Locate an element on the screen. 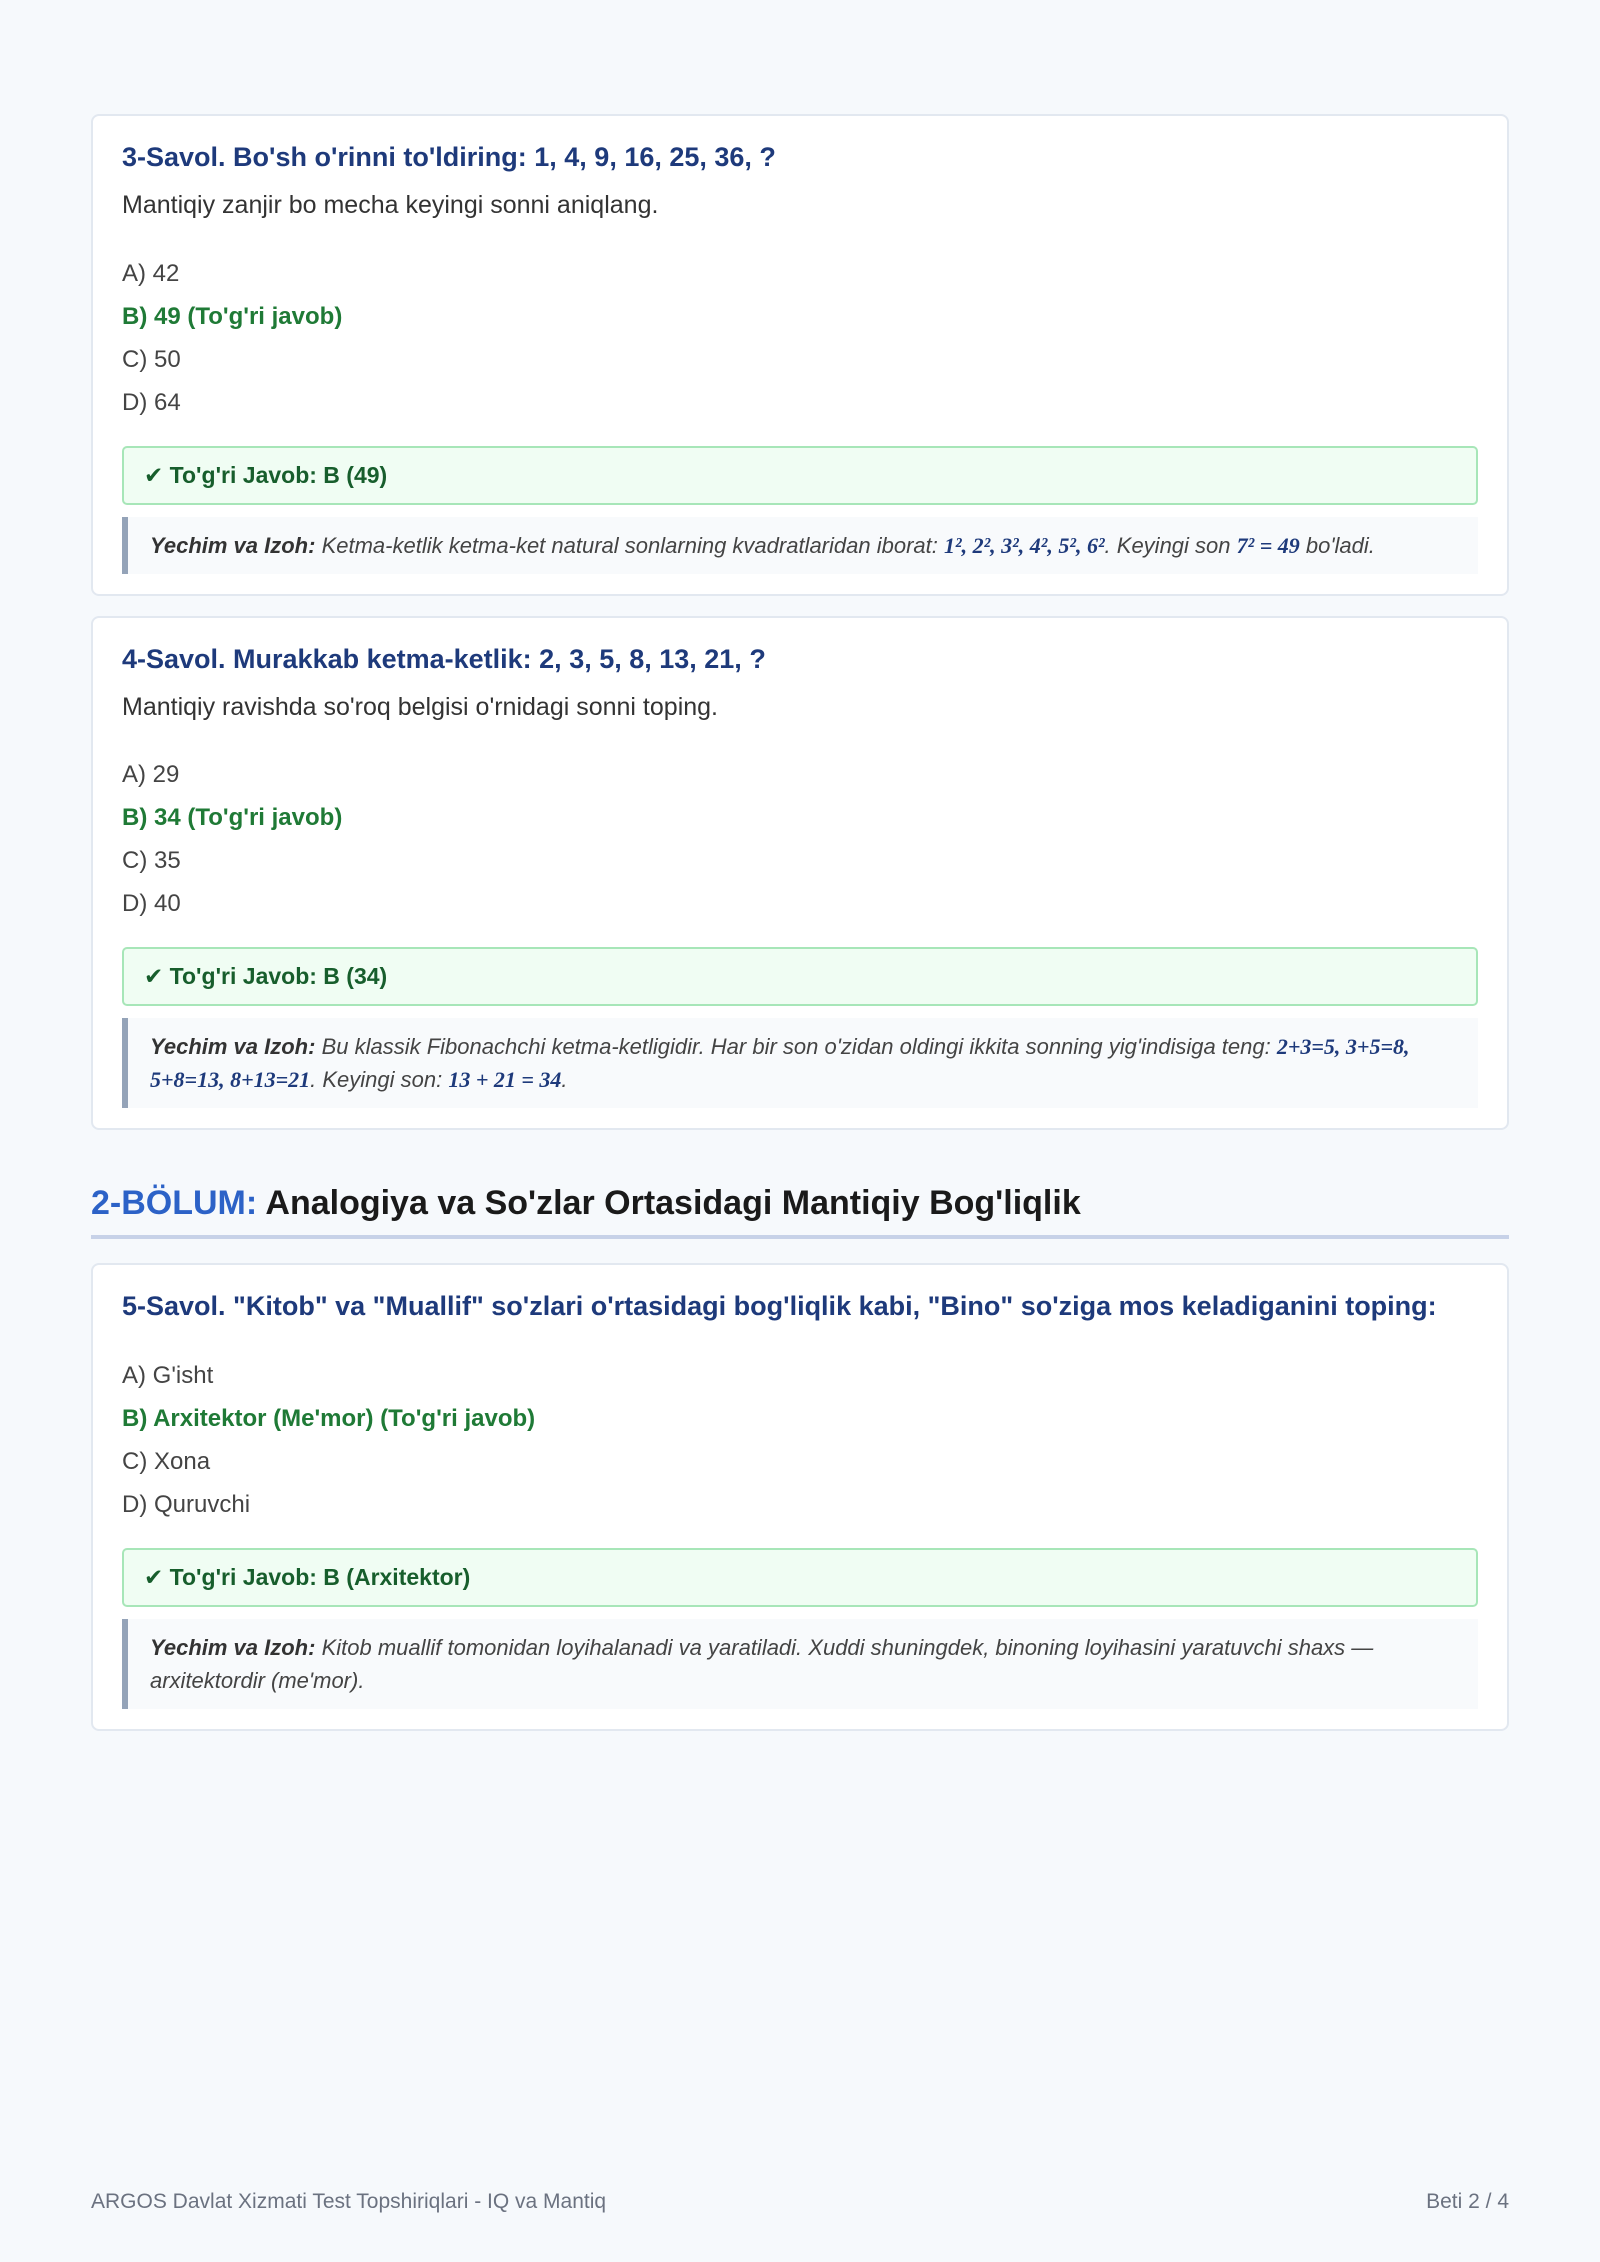  answer-option: C) 50 is located at coordinates (151, 359).